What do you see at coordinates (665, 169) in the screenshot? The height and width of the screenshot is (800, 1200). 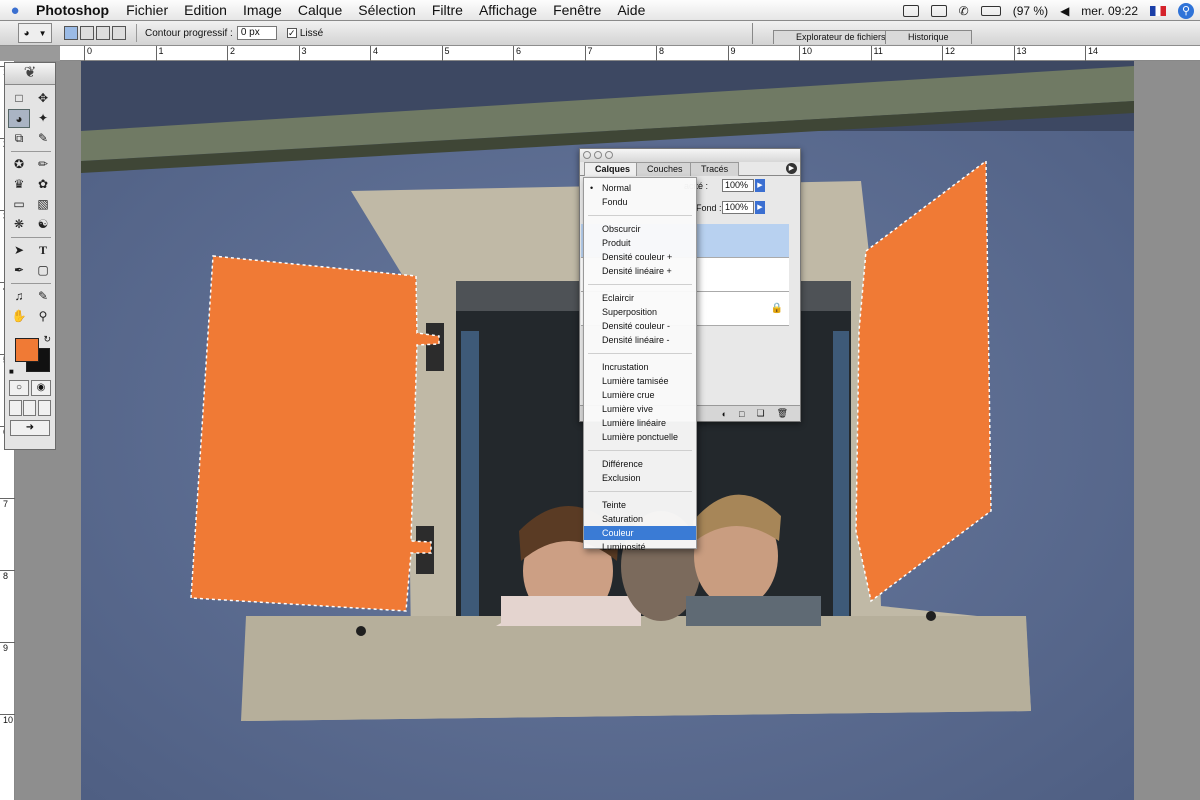 I see `tab-couches: Couches` at bounding box center [665, 169].